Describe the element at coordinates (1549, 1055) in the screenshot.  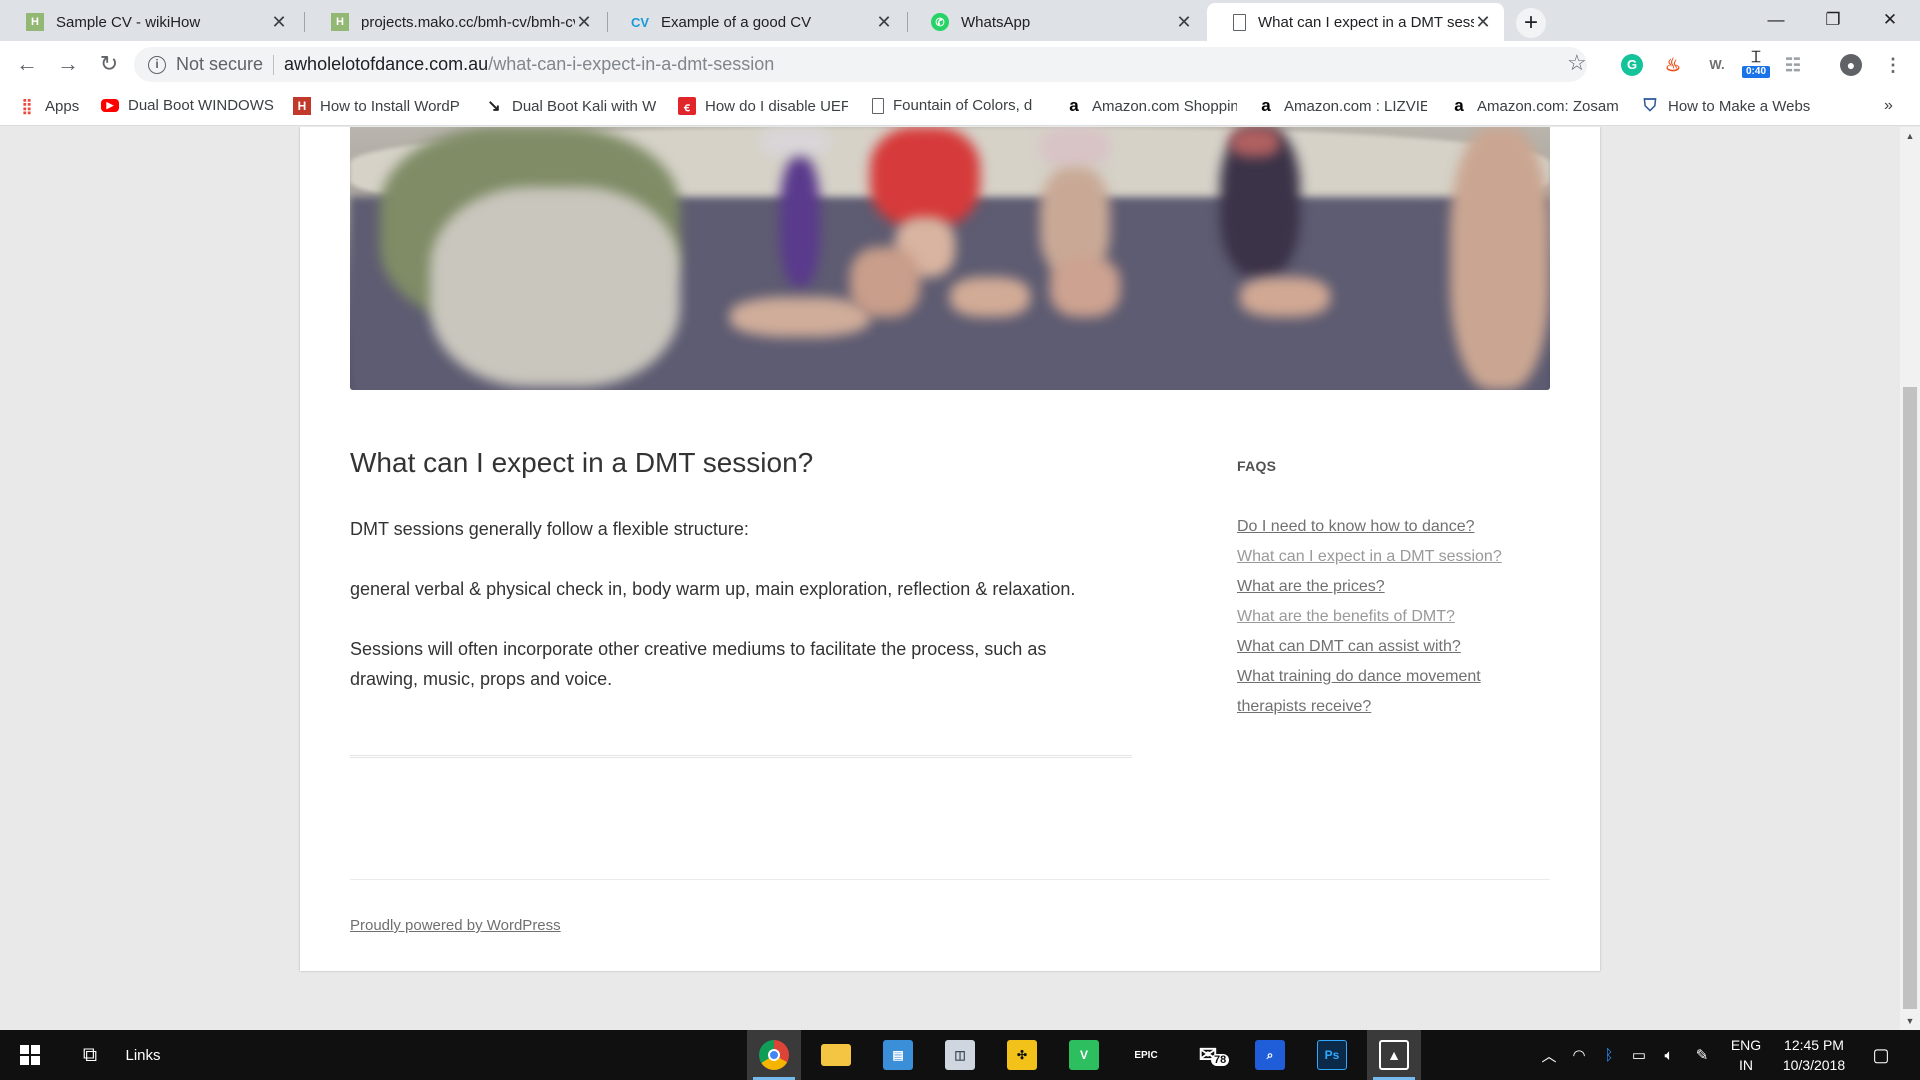
I see `show-hidden-icons-icon: ︿` at that location.